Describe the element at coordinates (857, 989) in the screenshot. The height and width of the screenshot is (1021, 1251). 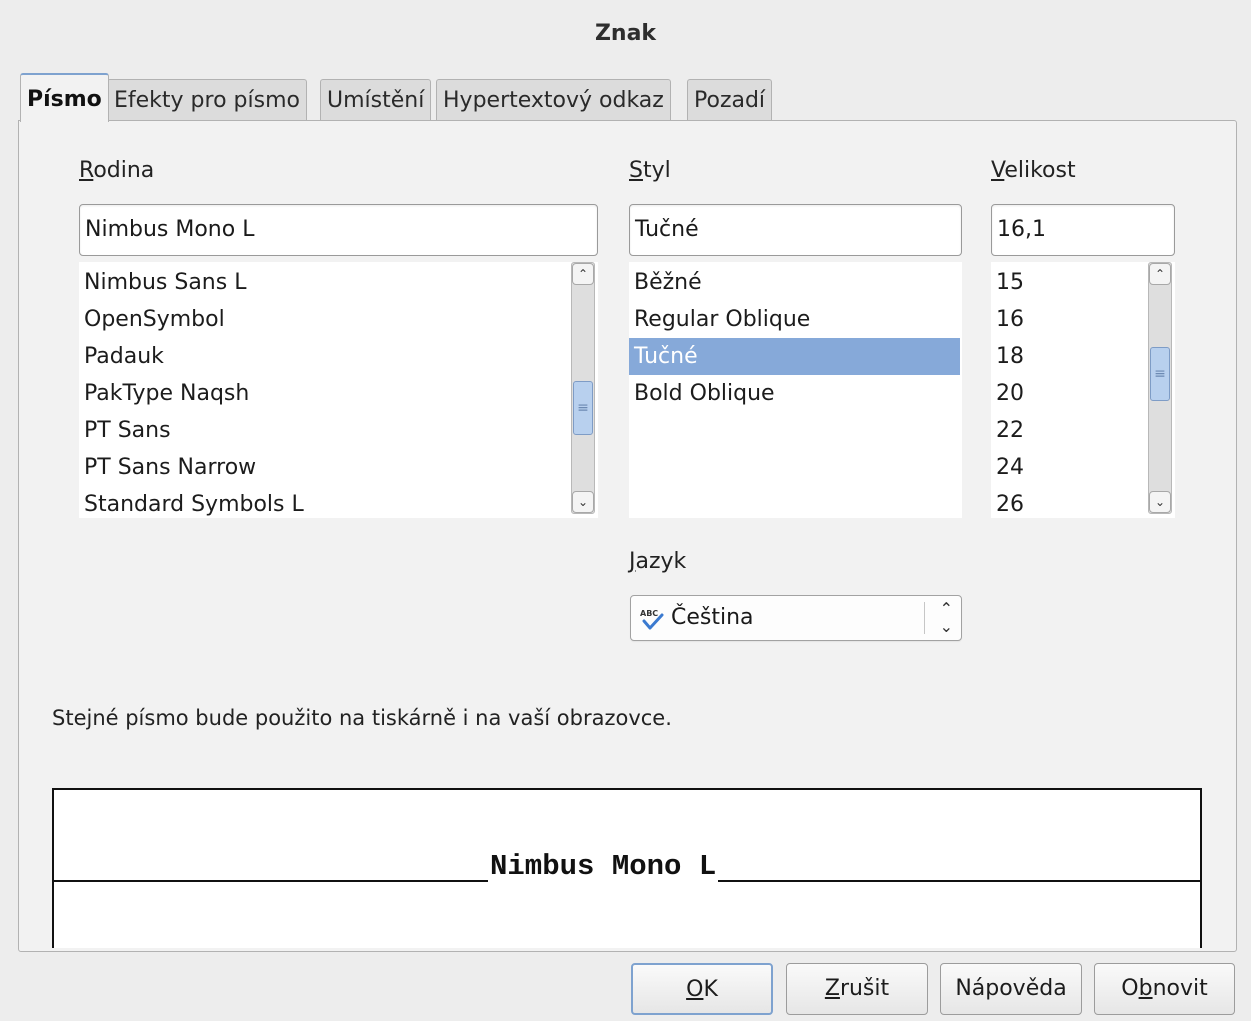
I see `cancel-button: Zrušit` at that location.